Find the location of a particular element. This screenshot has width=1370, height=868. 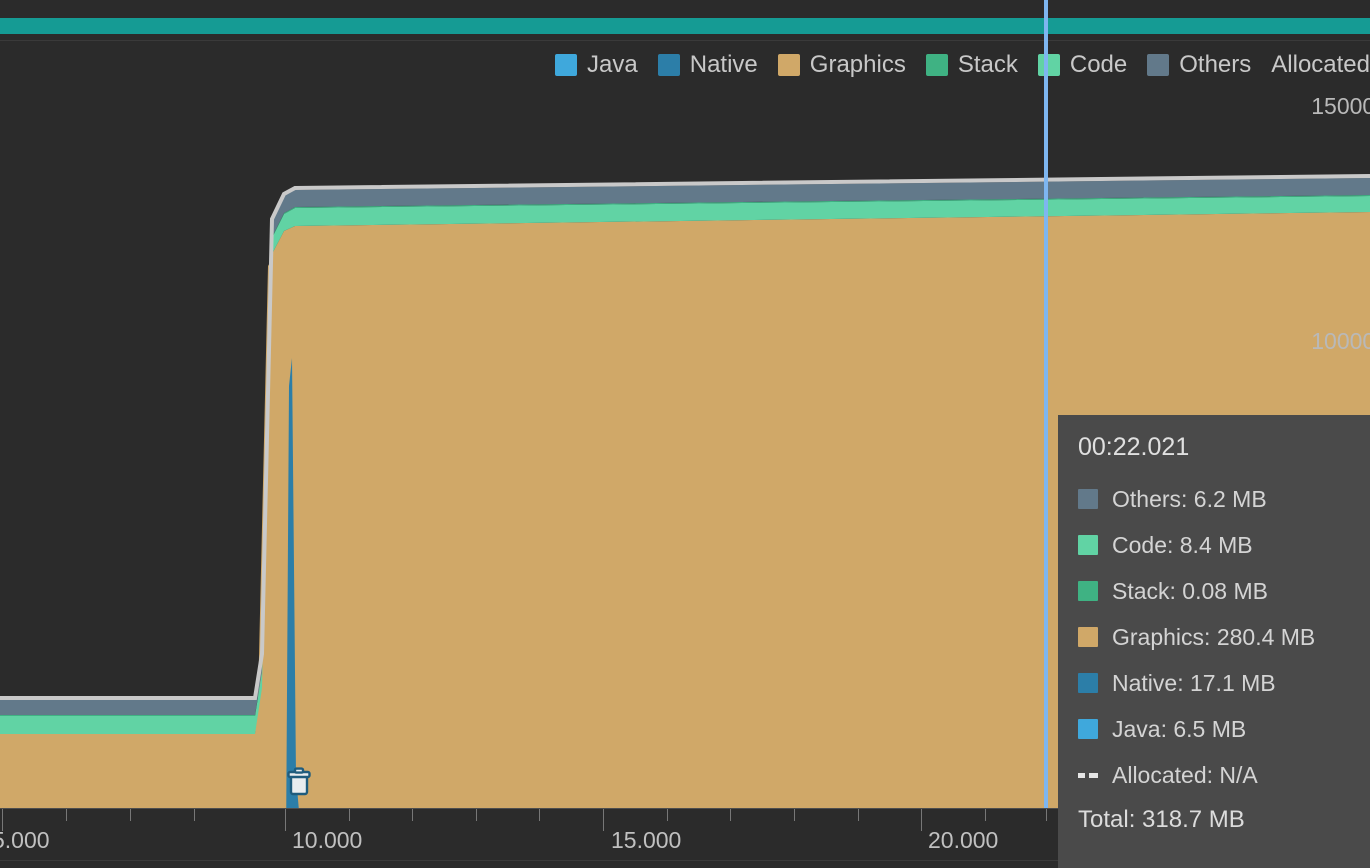

legend-item-native: Native is located at coordinates (707, 64).